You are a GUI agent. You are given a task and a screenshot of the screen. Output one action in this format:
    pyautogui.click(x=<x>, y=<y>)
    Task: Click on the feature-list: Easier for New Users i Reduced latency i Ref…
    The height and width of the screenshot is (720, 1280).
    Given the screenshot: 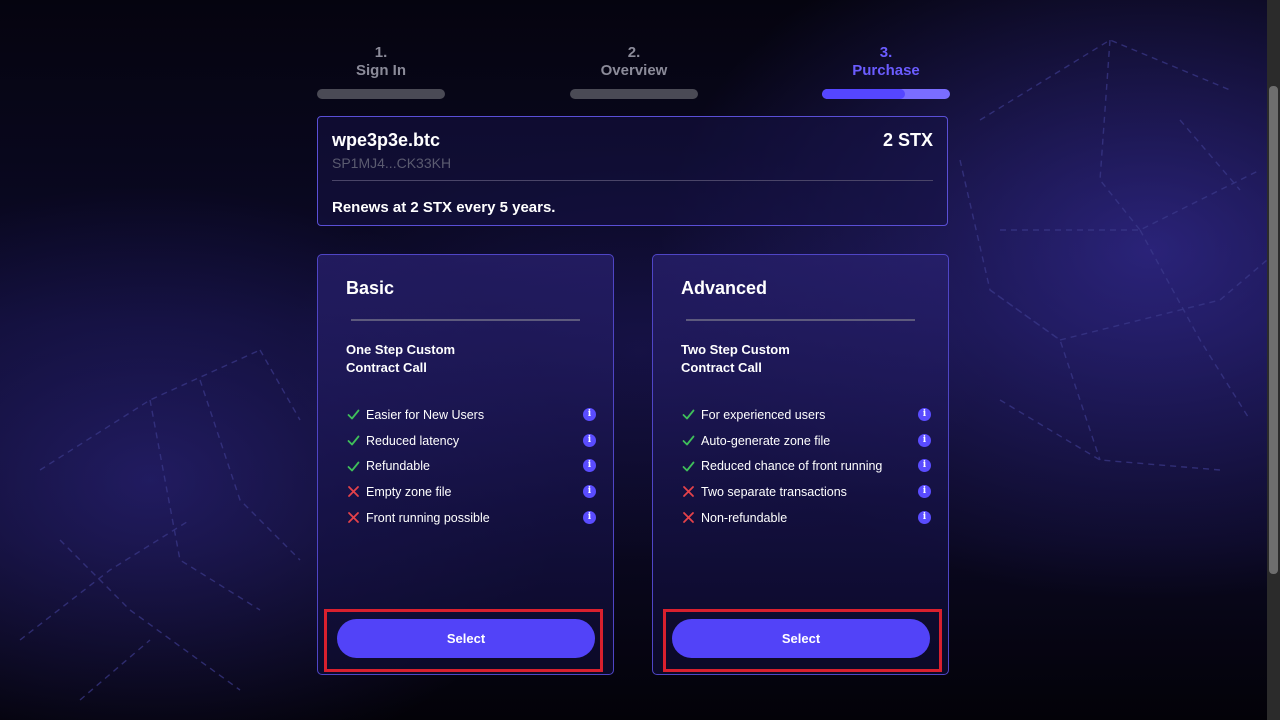 What is the action you would take?
    pyautogui.click(x=471, y=466)
    